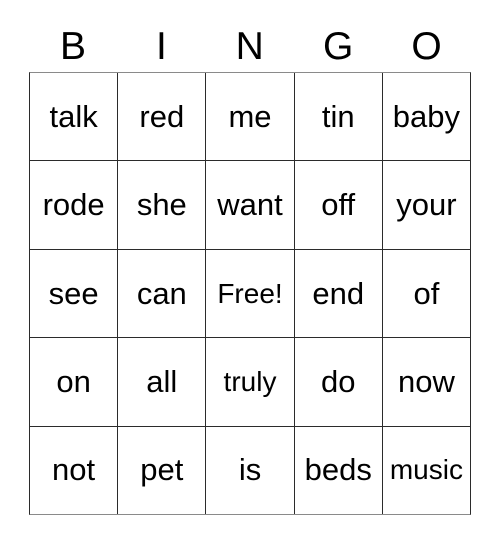  I want to click on bingo-cell-r2c5: your, so click(426, 205).